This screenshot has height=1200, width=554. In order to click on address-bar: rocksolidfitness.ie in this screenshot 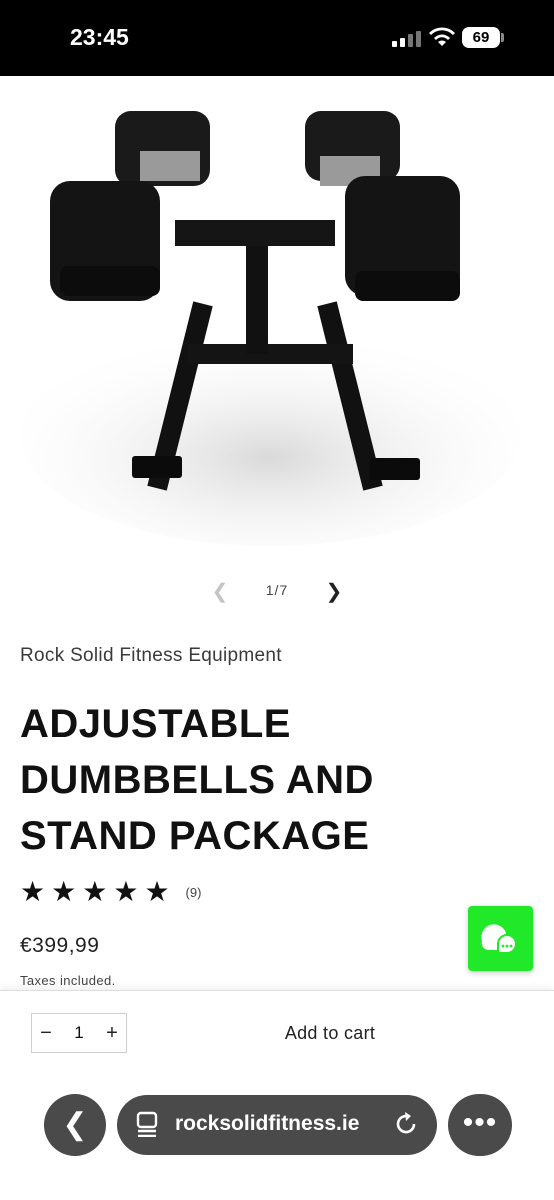, I will do `click(277, 1125)`.